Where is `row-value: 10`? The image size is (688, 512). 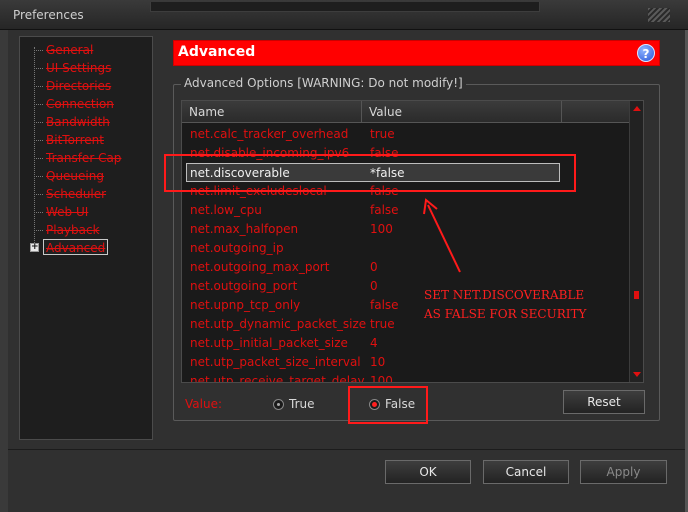
row-value: 10 is located at coordinates (378, 362).